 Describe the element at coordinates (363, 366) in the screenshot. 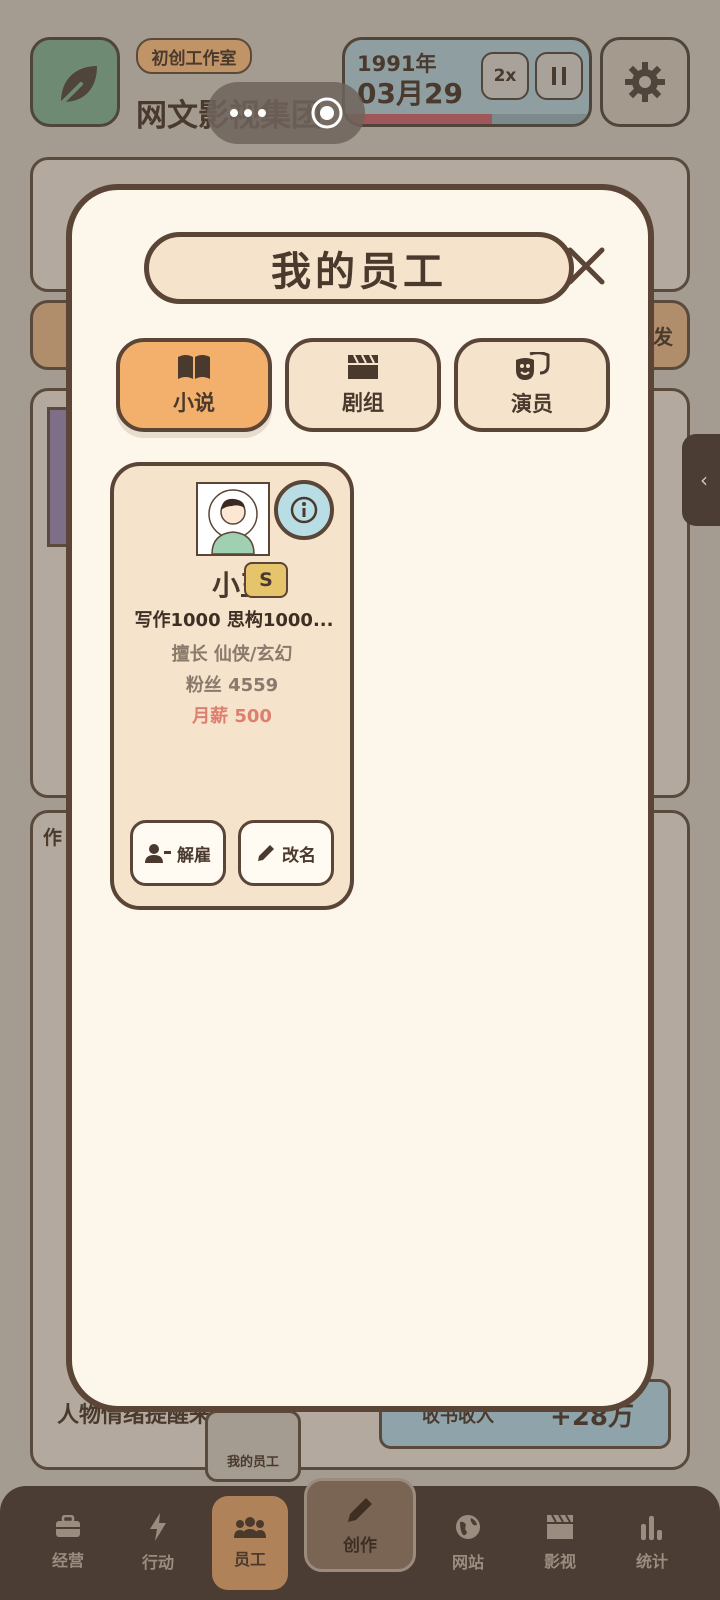

I see `clapperboard-icon` at that location.